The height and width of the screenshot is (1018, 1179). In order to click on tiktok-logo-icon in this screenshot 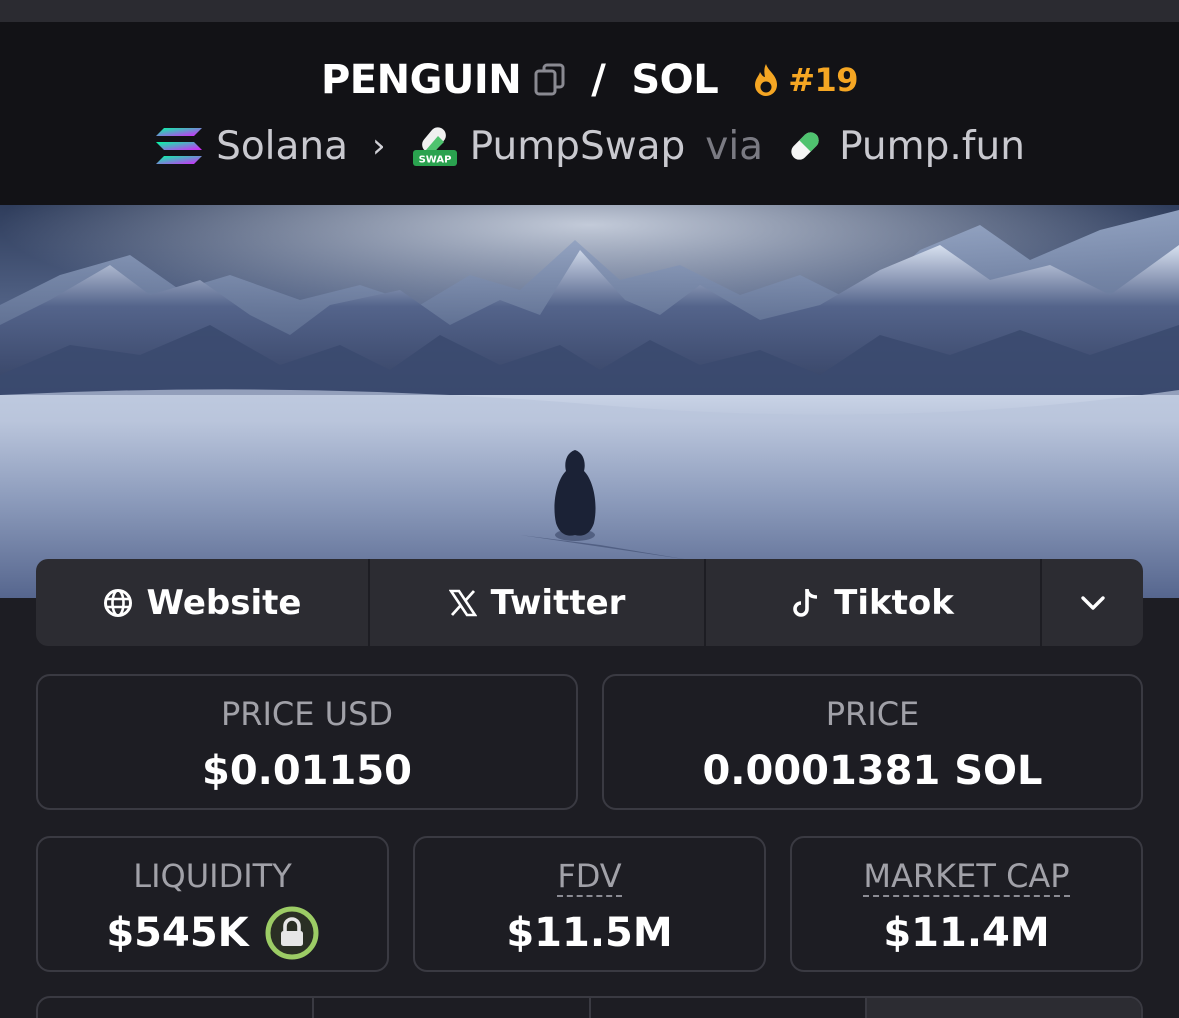, I will do `click(805, 602)`.